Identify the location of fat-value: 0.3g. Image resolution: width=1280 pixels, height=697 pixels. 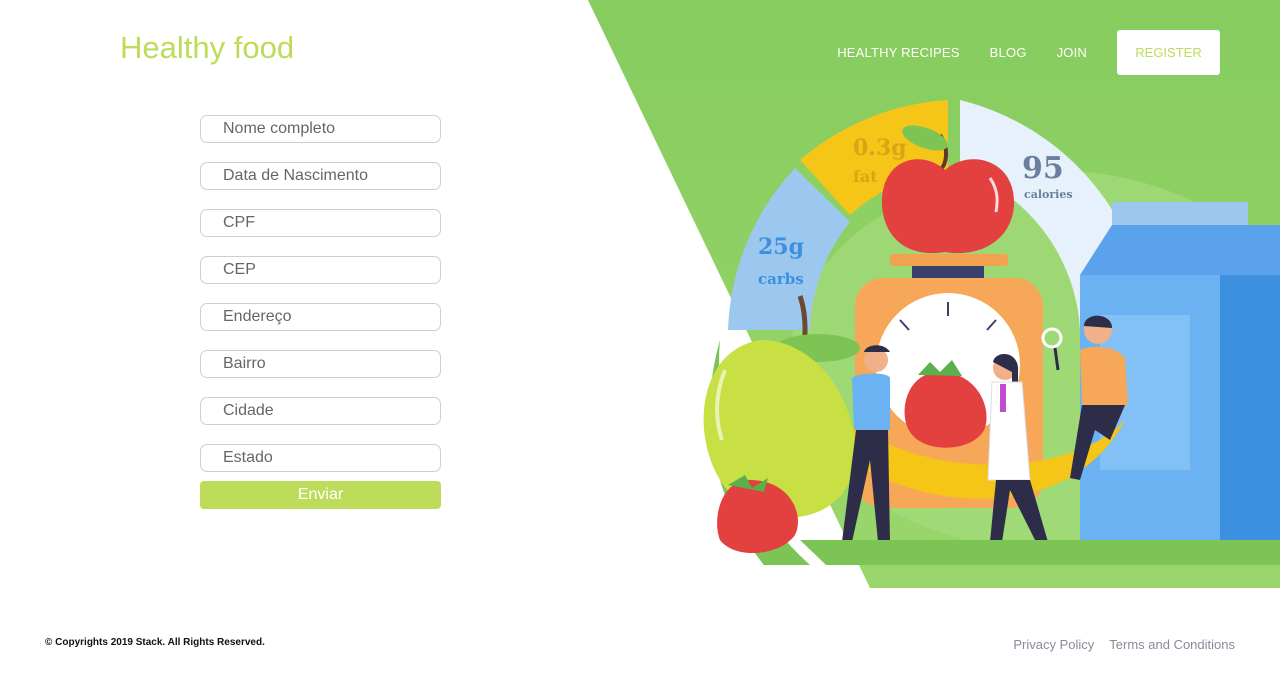
(880, 148).